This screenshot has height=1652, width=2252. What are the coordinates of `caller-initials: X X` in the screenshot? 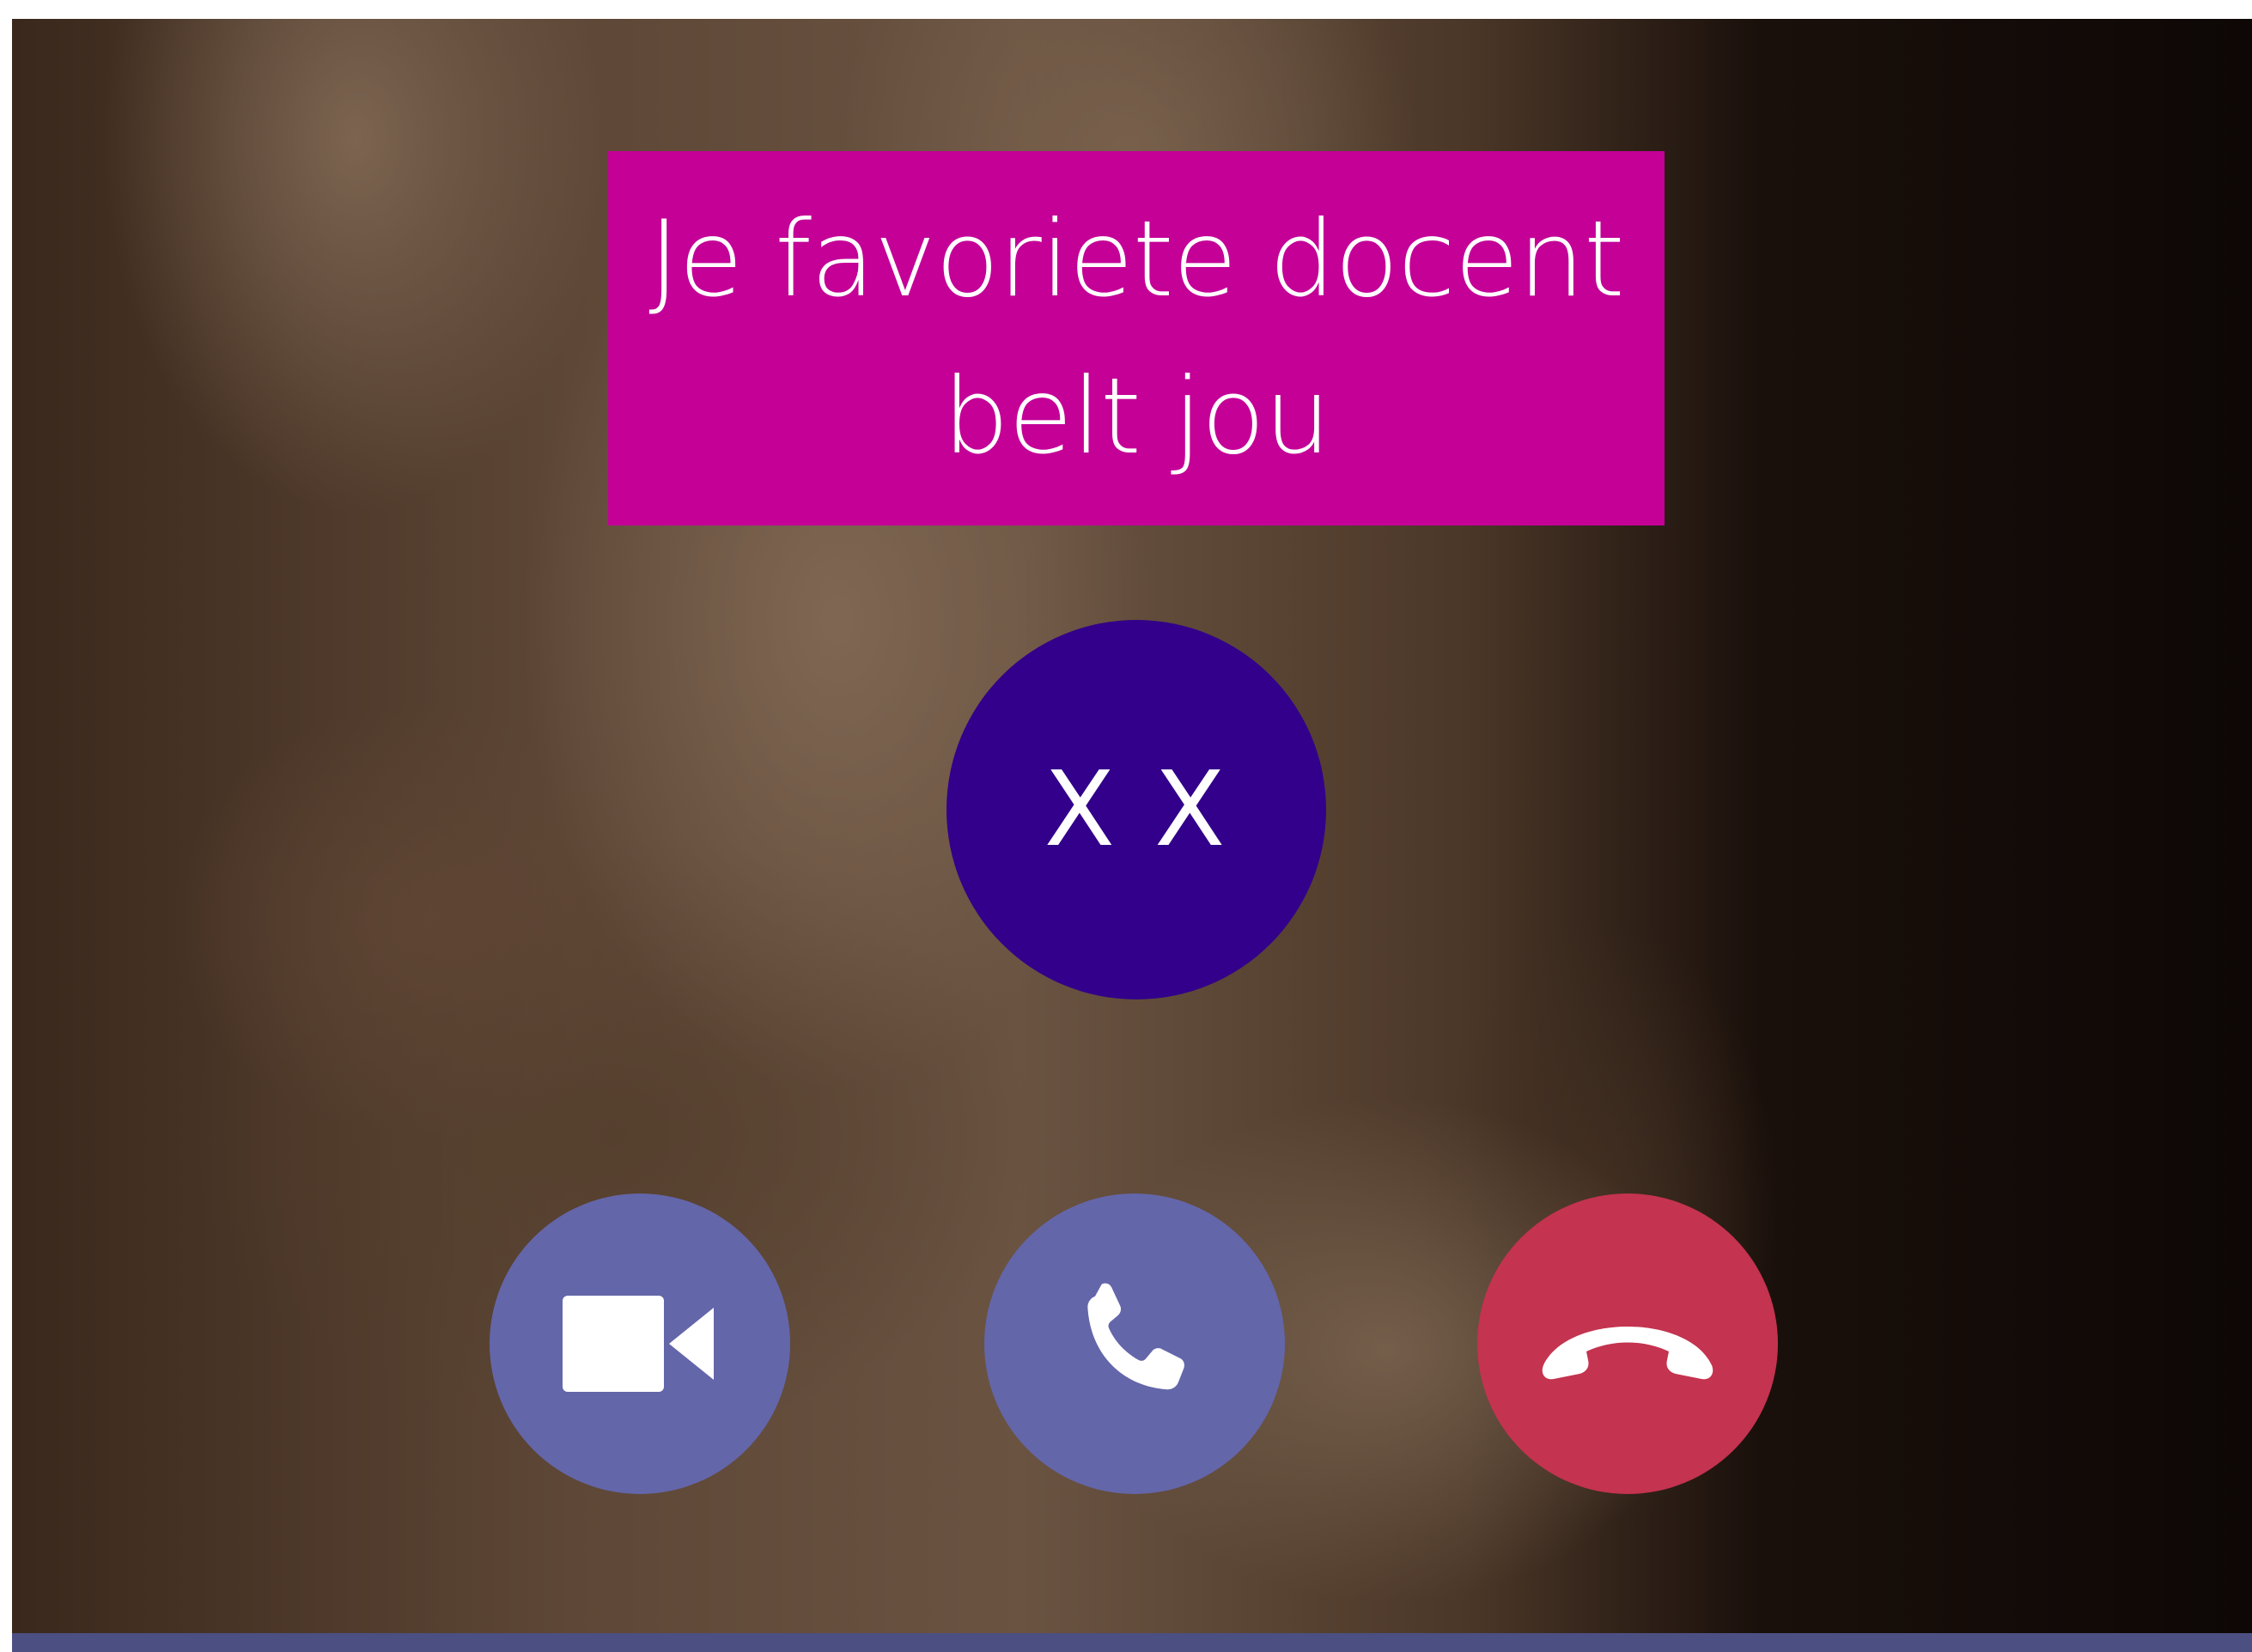 It's located at (1136, 810).